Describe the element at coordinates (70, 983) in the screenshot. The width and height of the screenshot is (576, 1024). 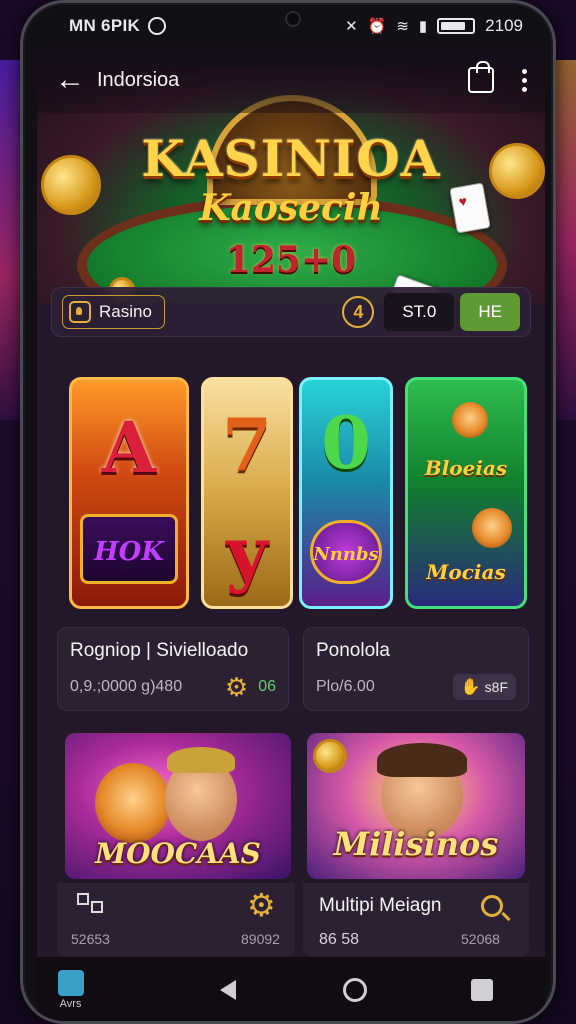
I see `app-cube-icon` at that location.